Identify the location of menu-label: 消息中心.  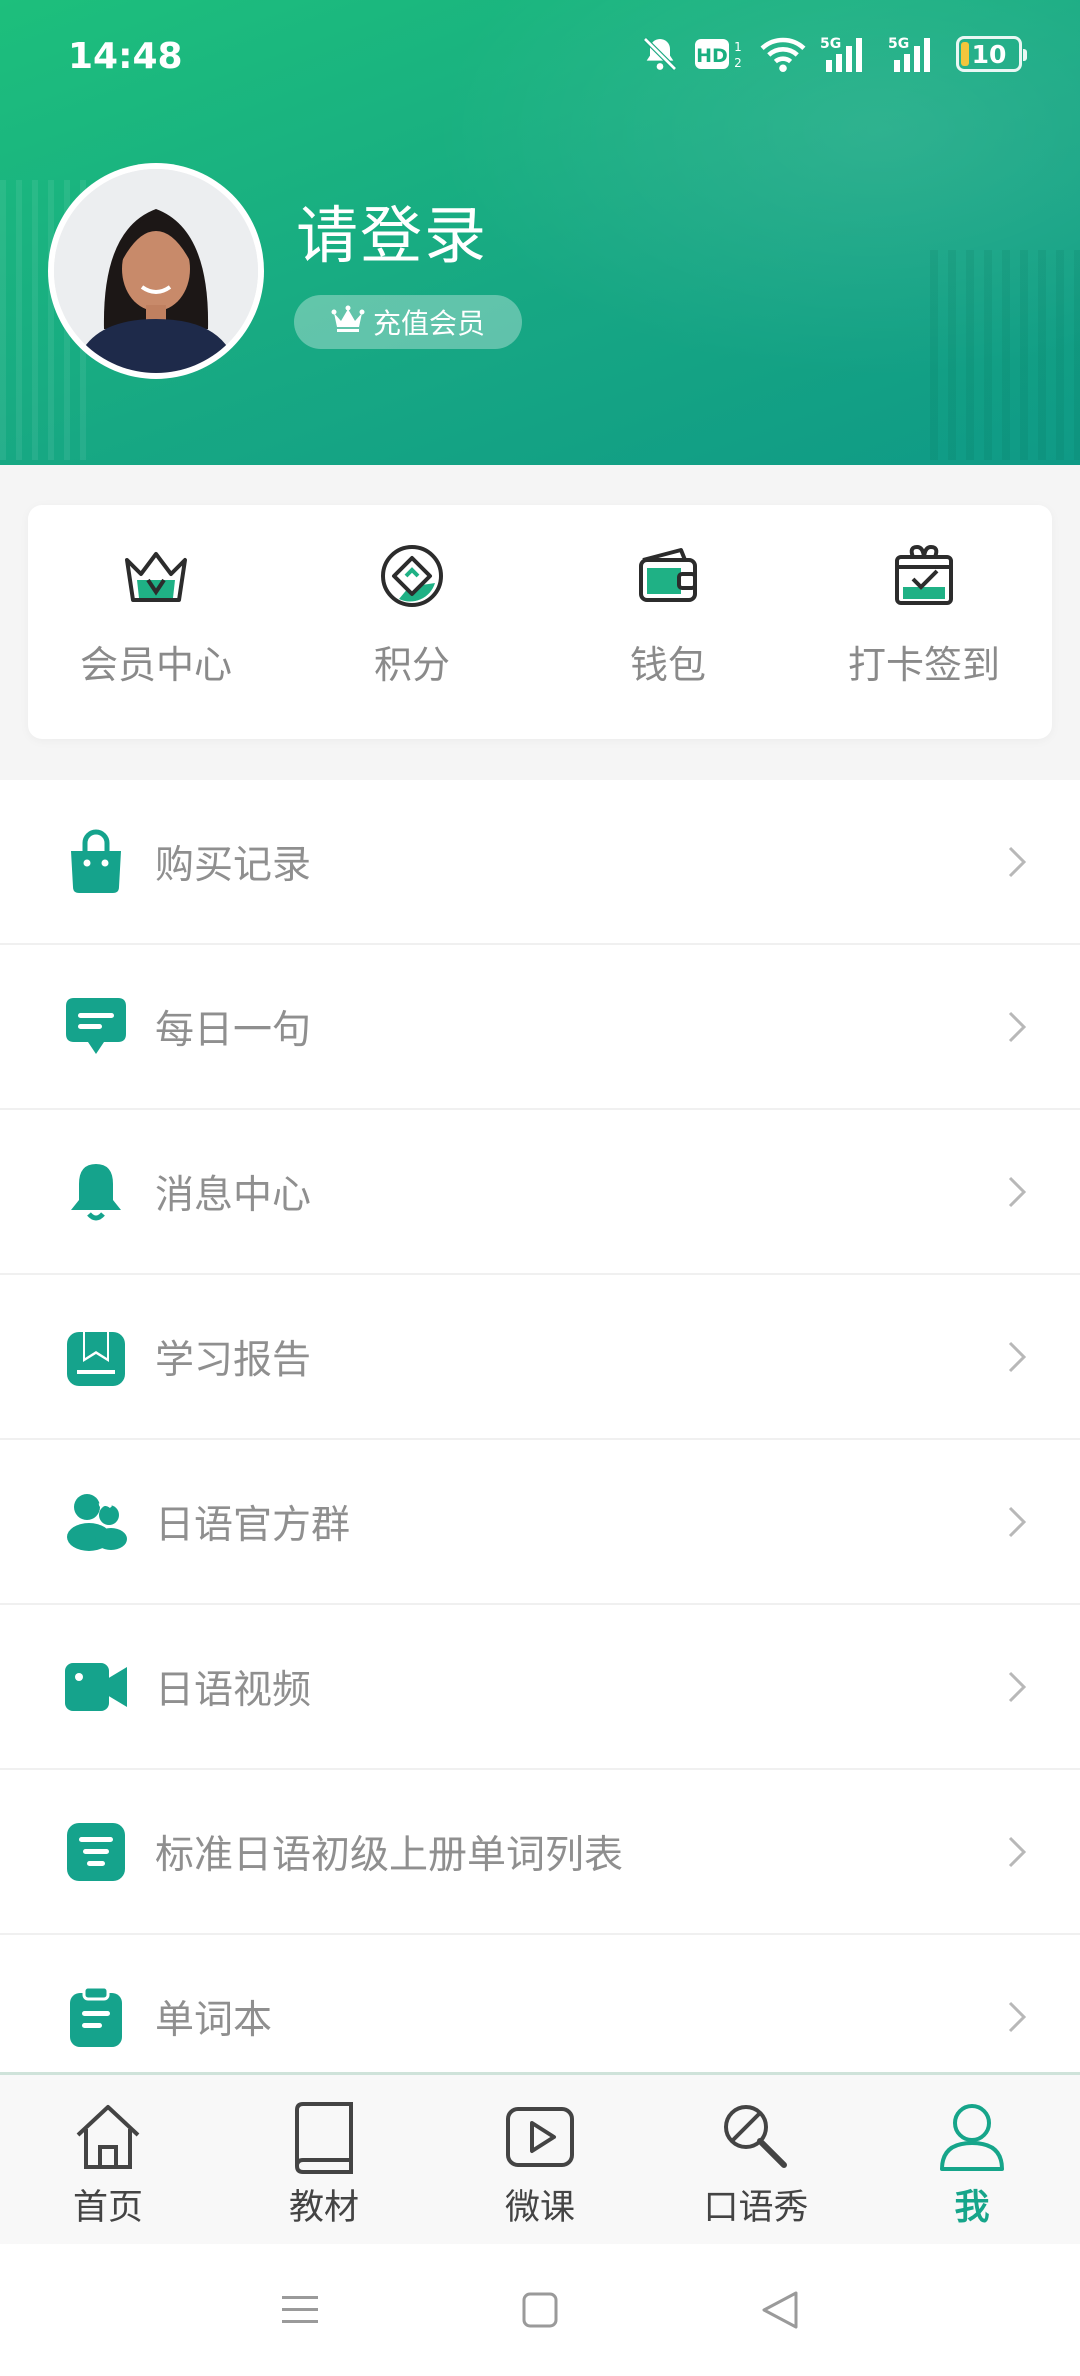
(233, 1195).